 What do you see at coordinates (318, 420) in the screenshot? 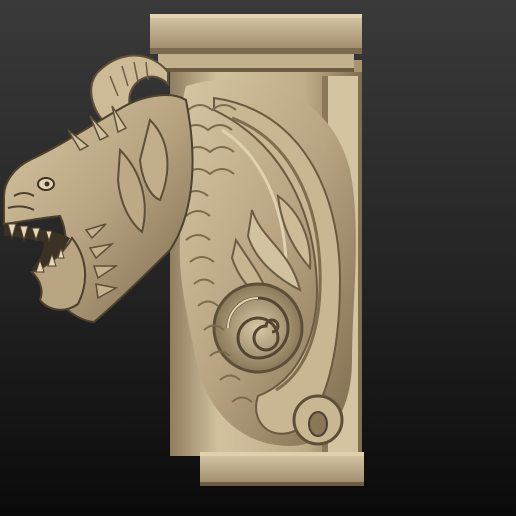
I see `lower-scroll` at bounding box center [318, 420].